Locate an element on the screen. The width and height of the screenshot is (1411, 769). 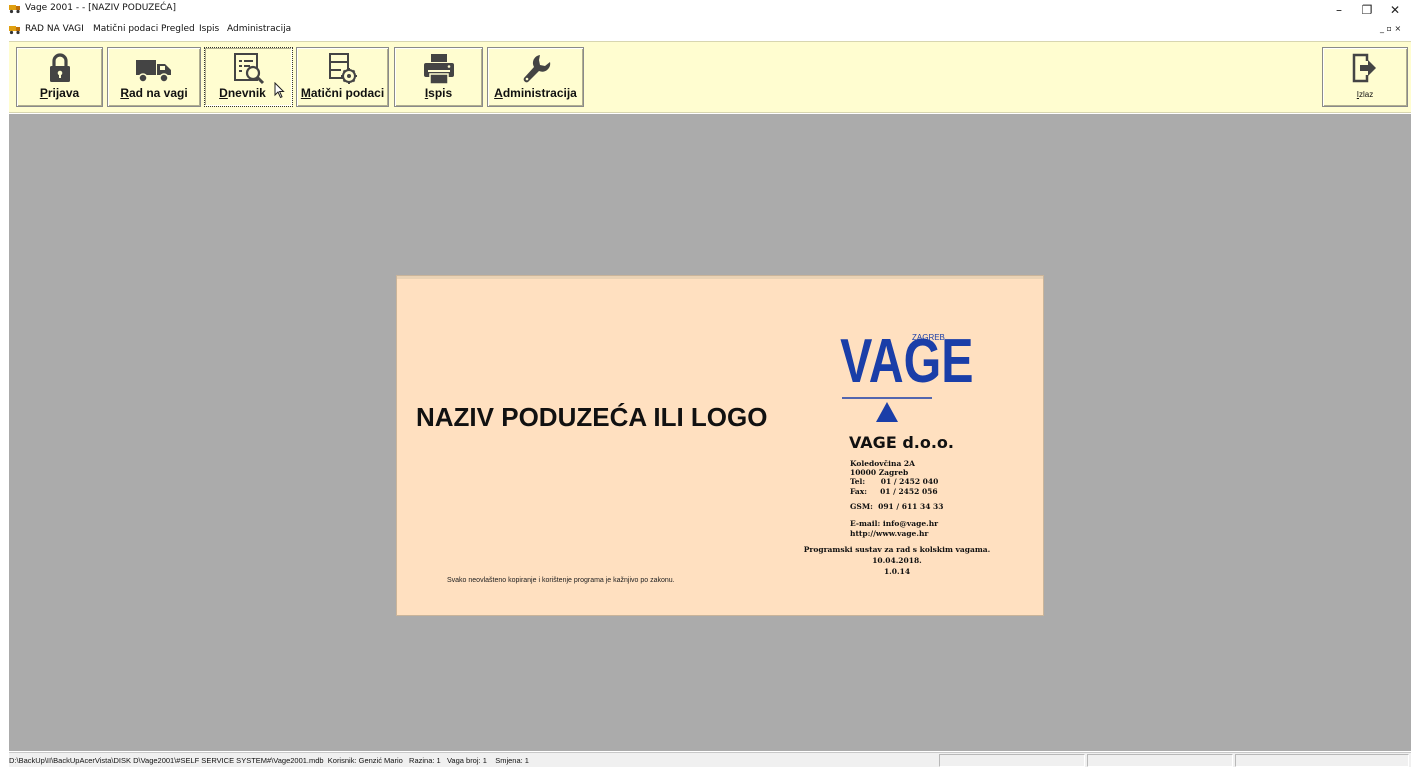
maticni-podaci-button: Matični podaci is located at coordinates (342, 77).